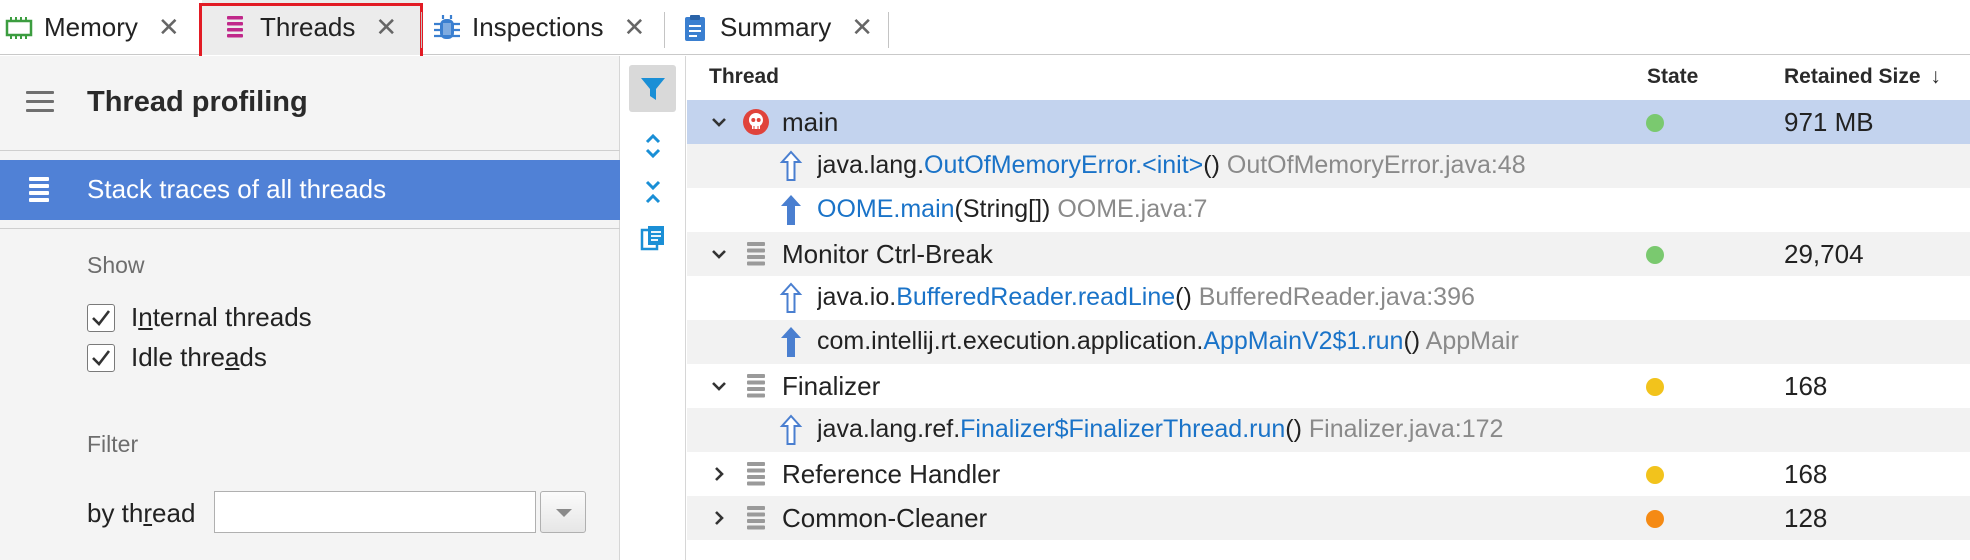  Describe the element at coordinates (776, 27) in the screenshot. I see `tab-label: Summary` at that location.